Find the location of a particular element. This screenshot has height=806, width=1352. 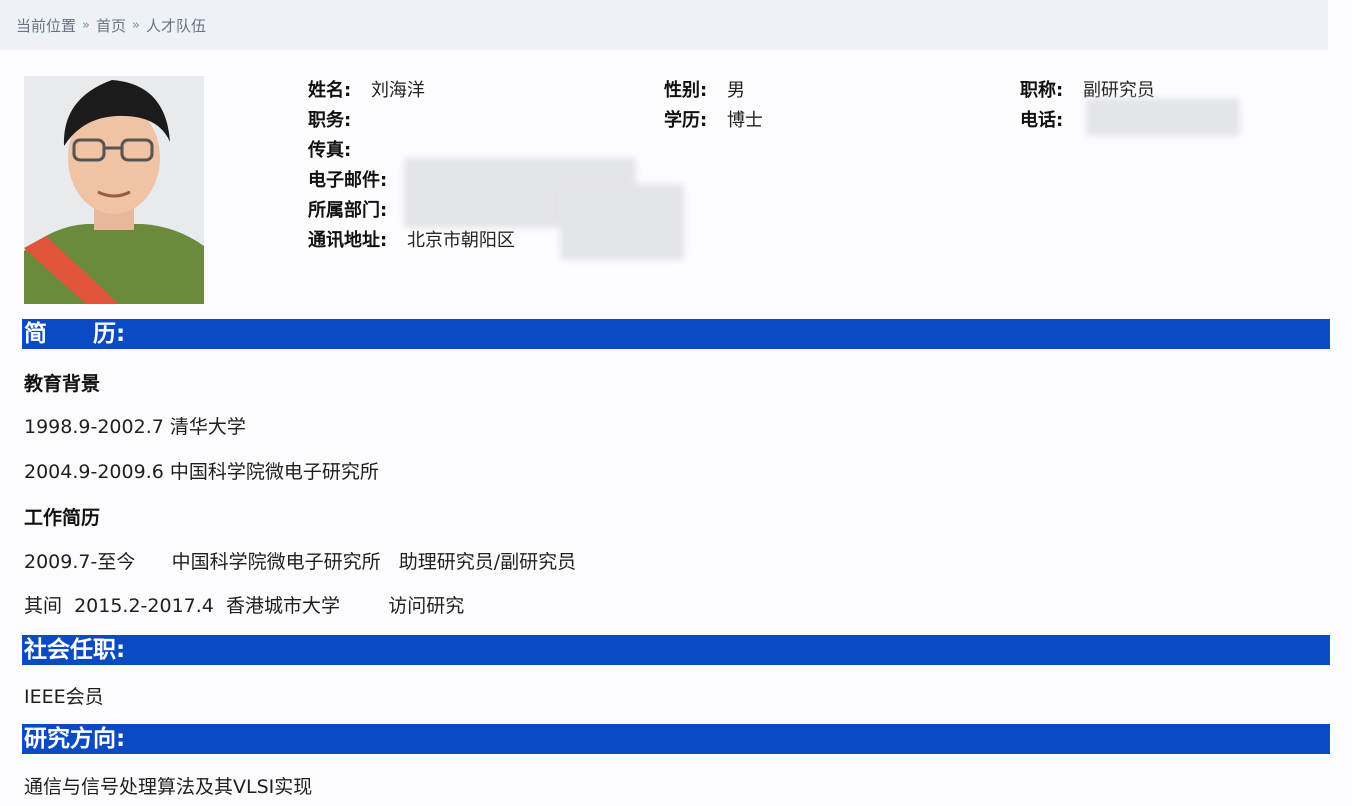

profile-photo is located at coordinates (114, 190).